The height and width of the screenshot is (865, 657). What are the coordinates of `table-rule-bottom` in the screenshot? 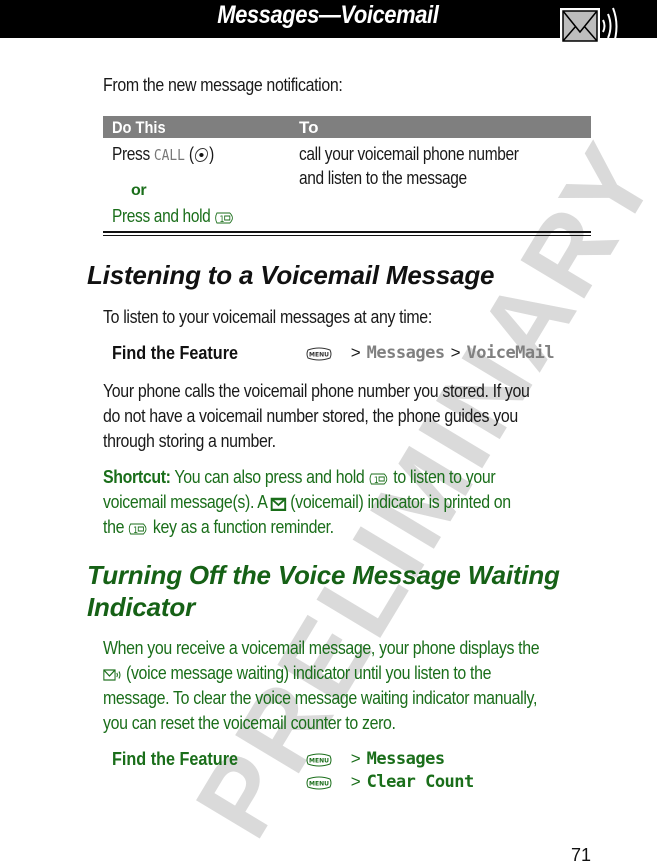 It's located at (347, 235).